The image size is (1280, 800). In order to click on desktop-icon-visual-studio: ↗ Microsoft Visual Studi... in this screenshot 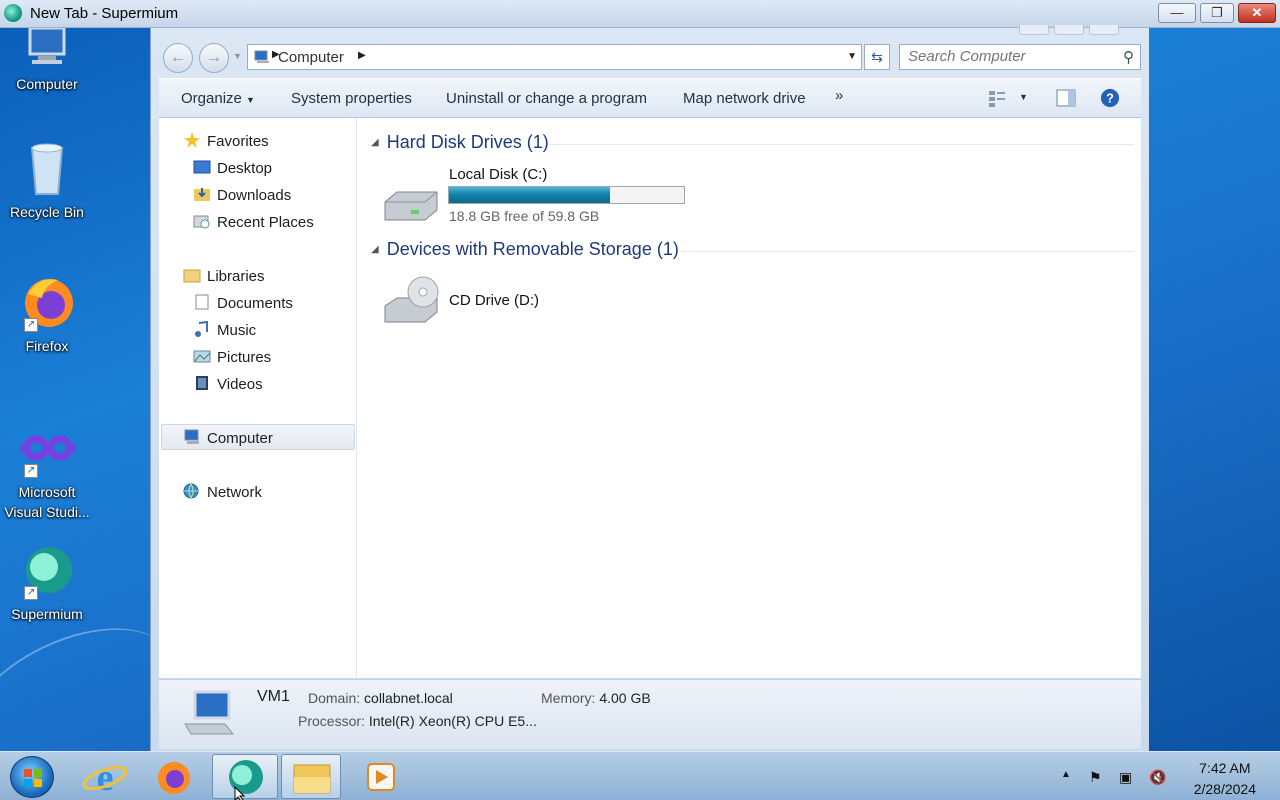, I will do `click(47, 471)`.